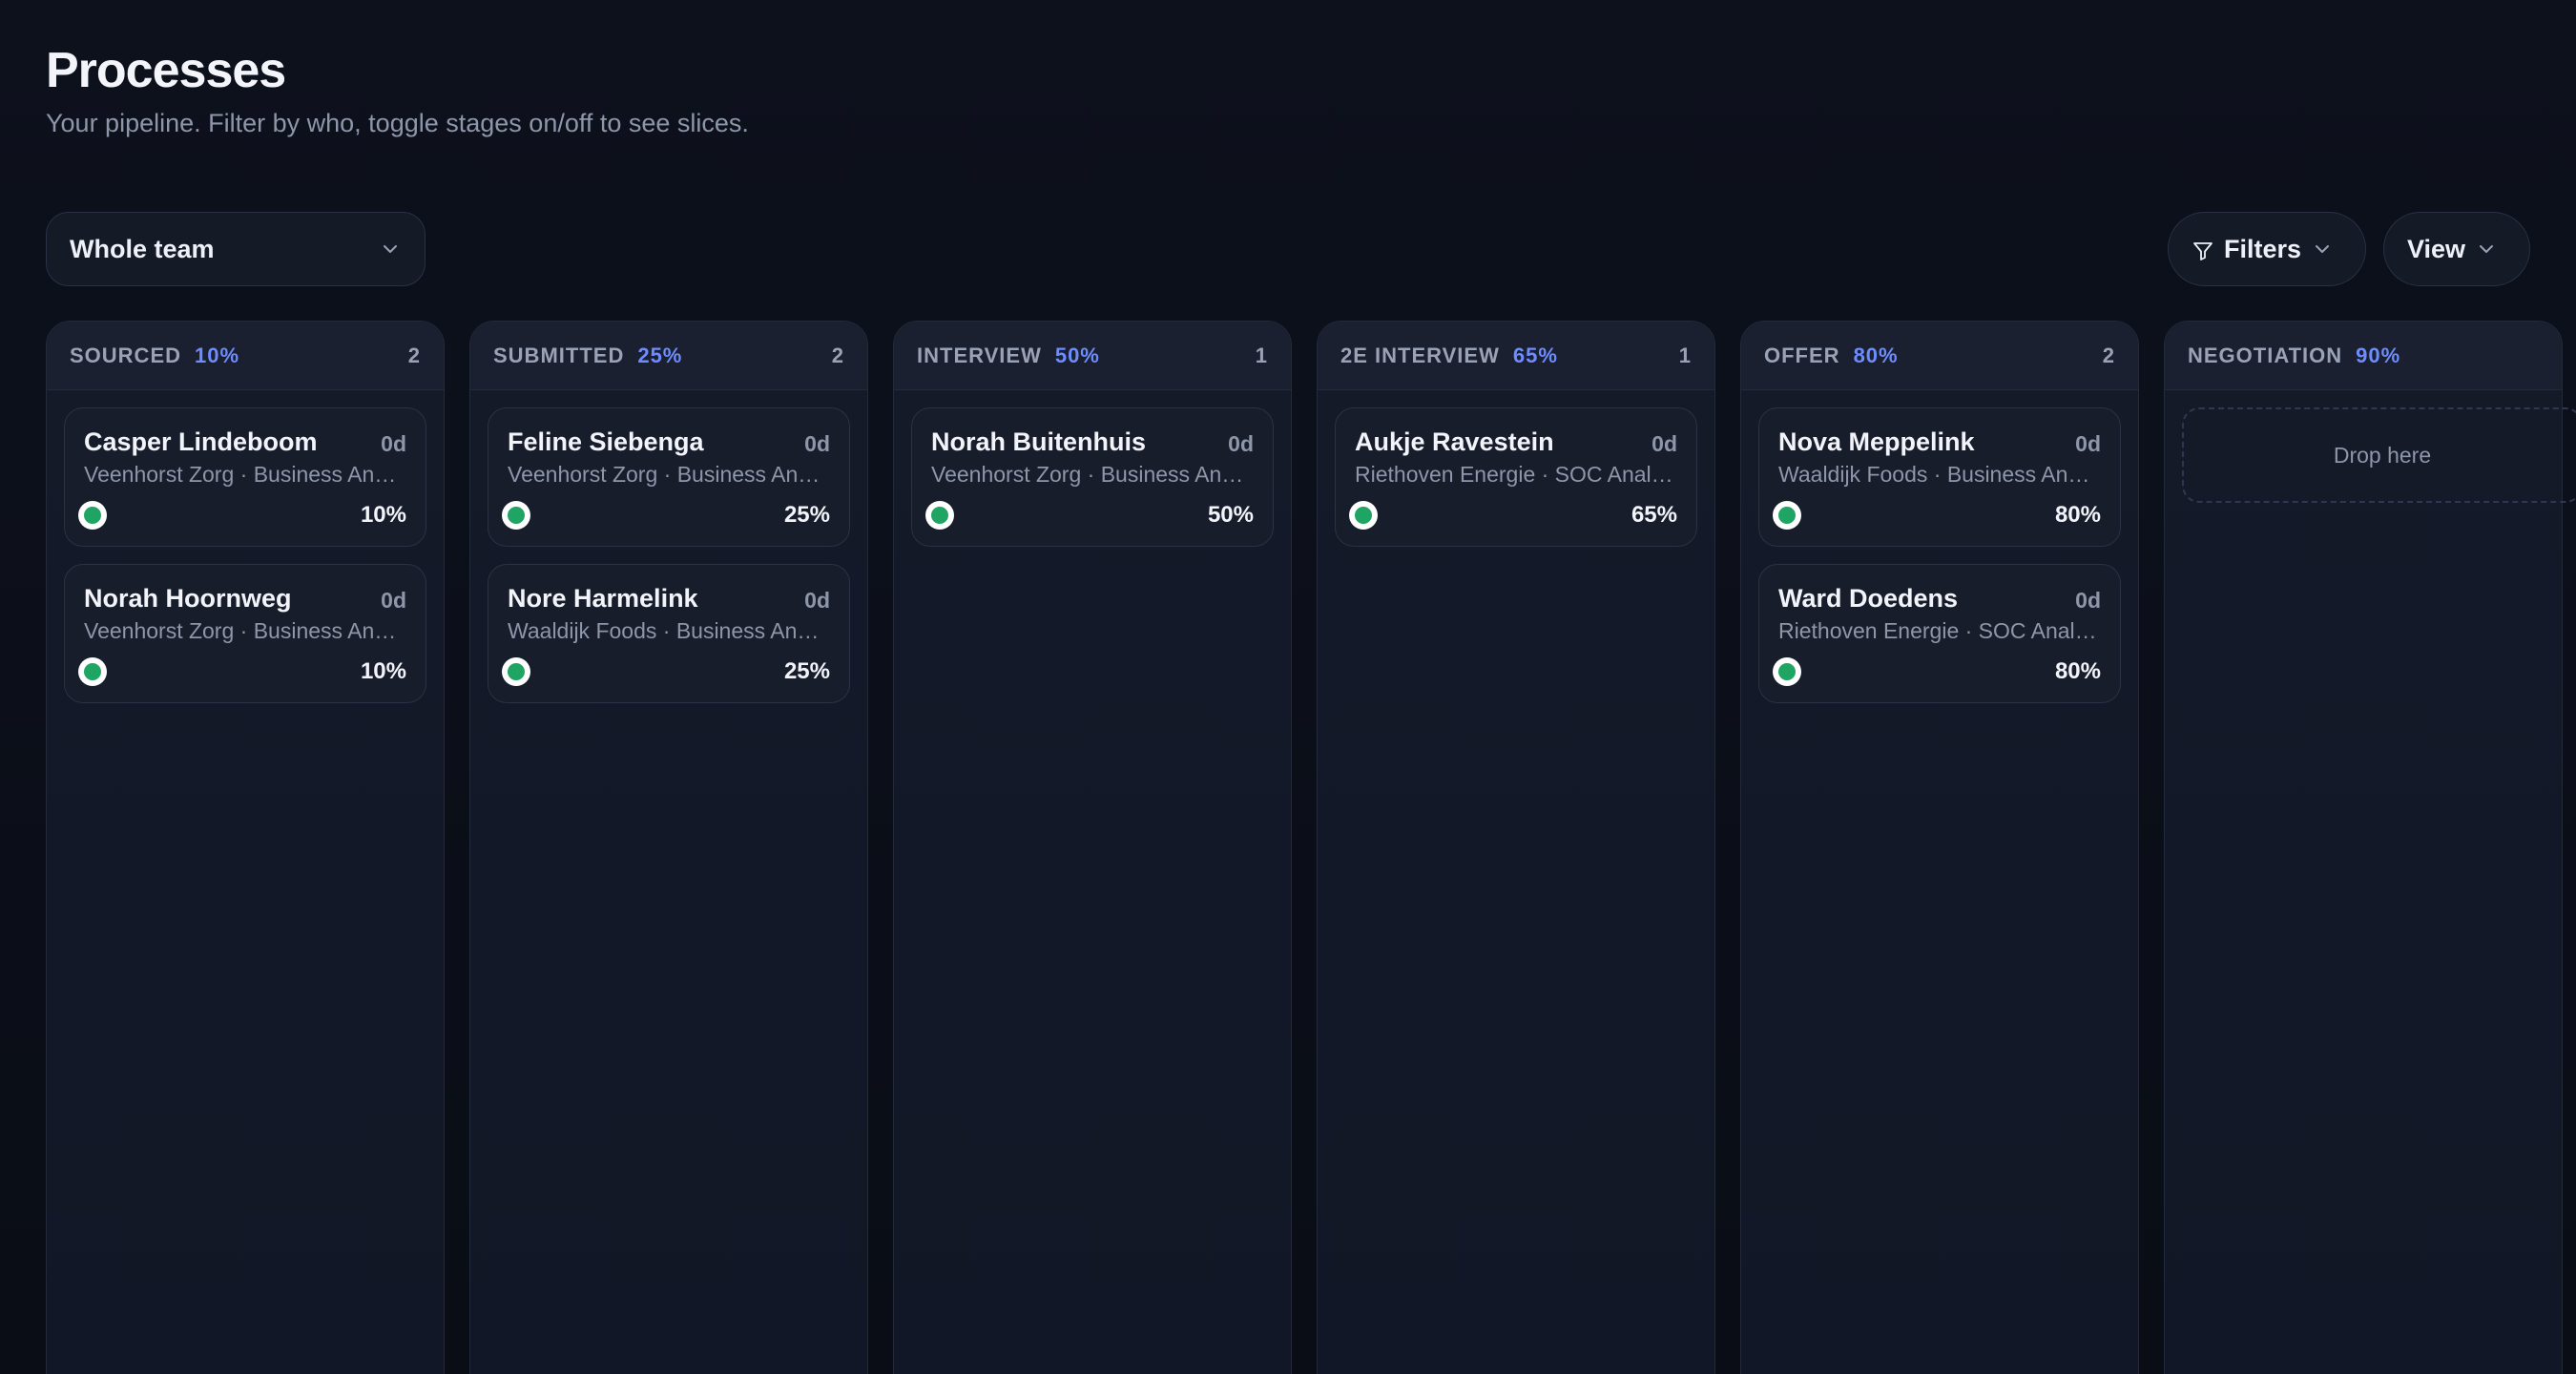  I want to click on team-select: Whole team, so click(236, 249).